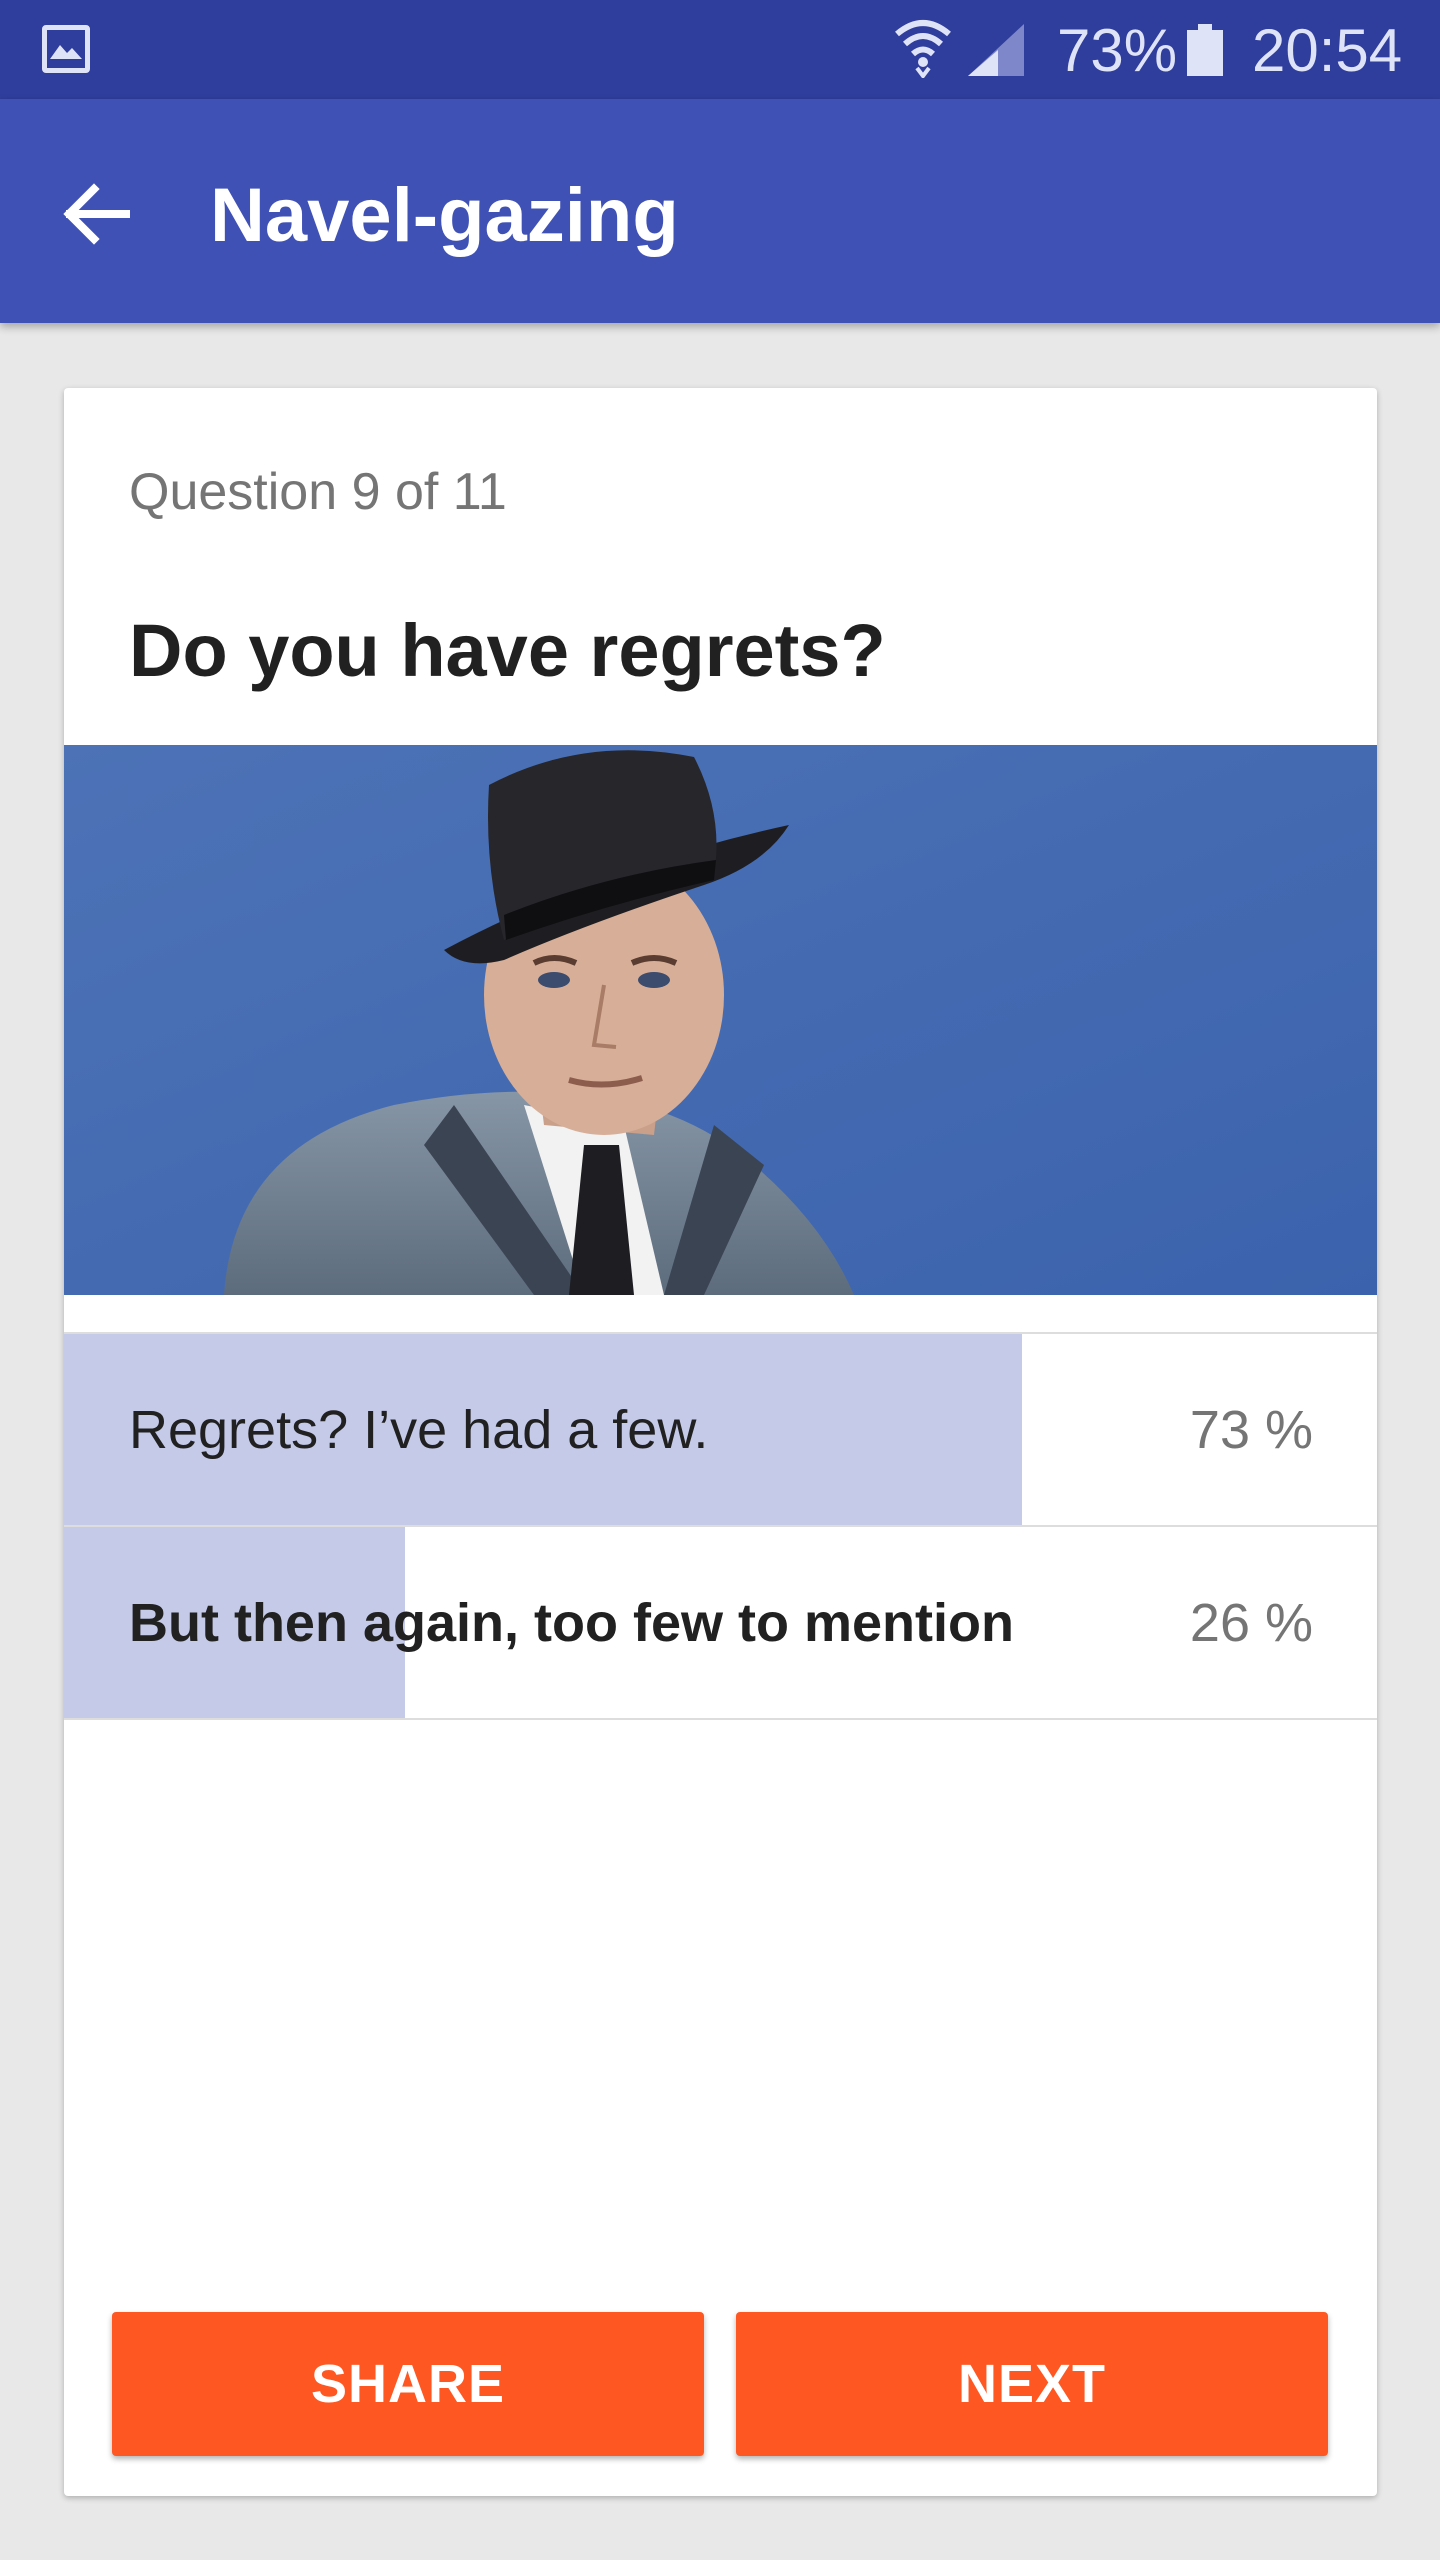  What do you see at coordinates (66, 49) in the screenshot?
I see `gallery-icon` at bounding box center [66, 49].